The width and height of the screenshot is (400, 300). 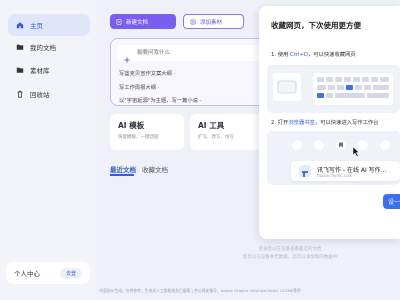 What do you see at coordinates (345, 171) in the screenshot?
I see `bookmark-card: 讯飞写作 - 在线 AI 写作... huixie.iflyrec.com` at bounding box center [345, 171].